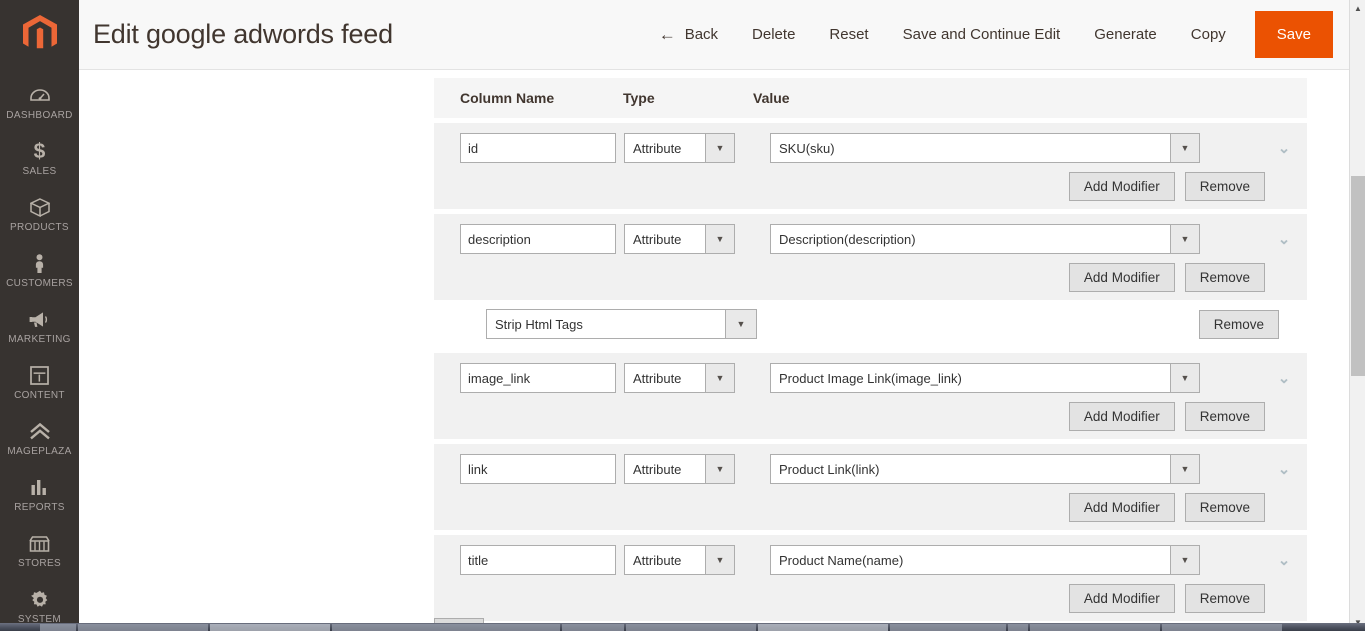 Image resolution: width=1365 pixels, height=631 pixels. I want to click on column-header-type: Type, so click(639, 98).